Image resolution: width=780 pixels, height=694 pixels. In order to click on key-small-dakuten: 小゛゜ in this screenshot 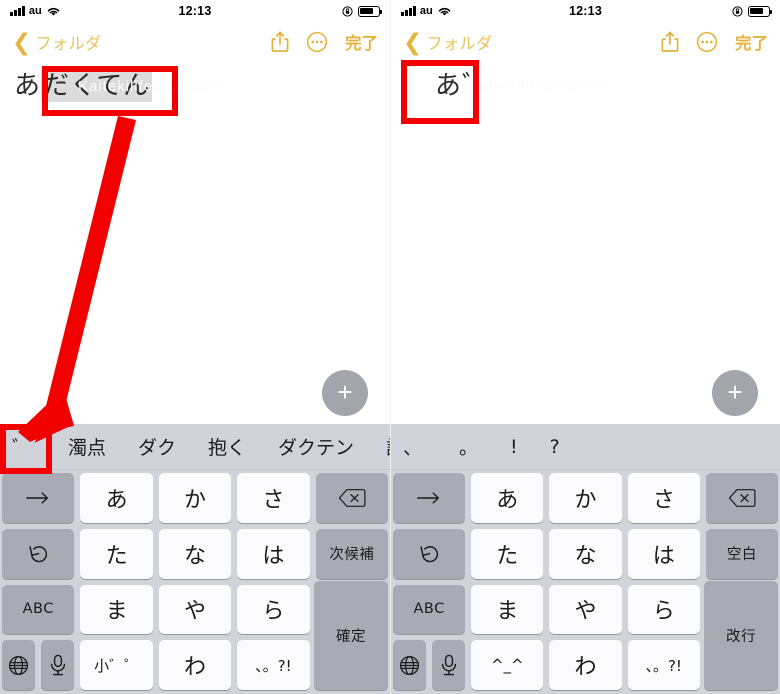, I will do `click(116, 665)`.